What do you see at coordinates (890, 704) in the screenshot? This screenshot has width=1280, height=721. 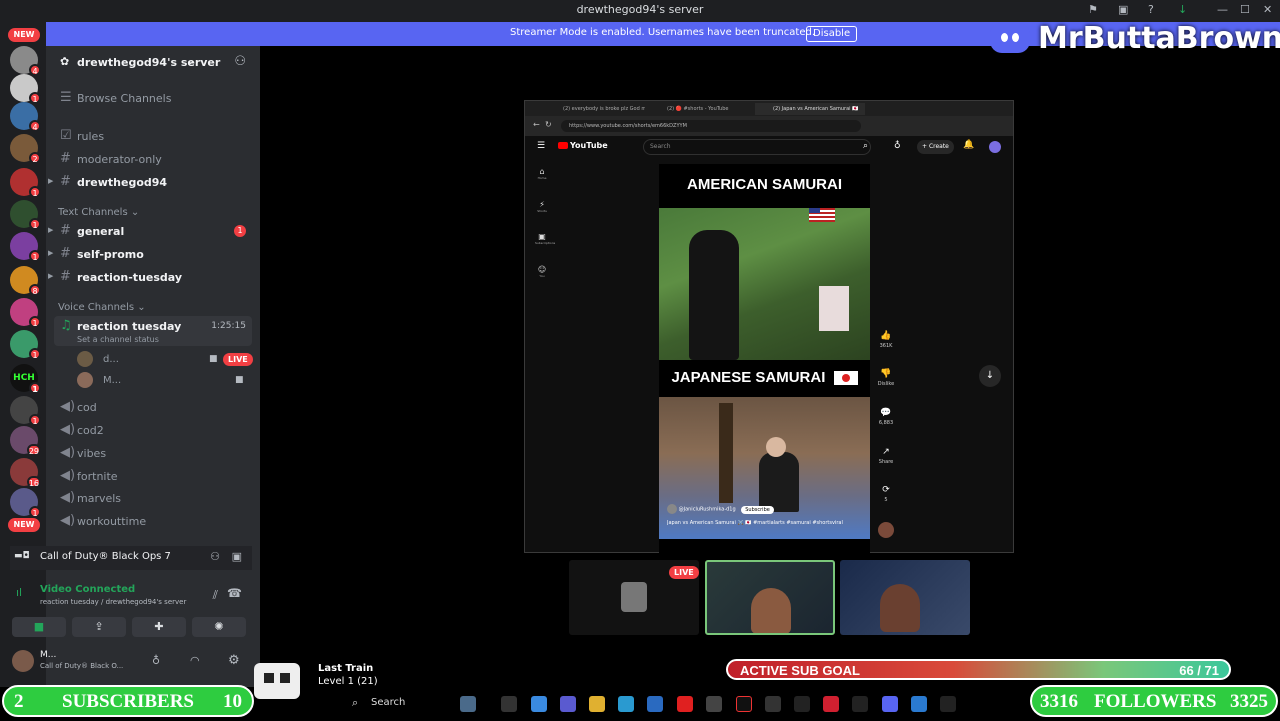 I see `discord-icon` at bounding box center [890, 704].